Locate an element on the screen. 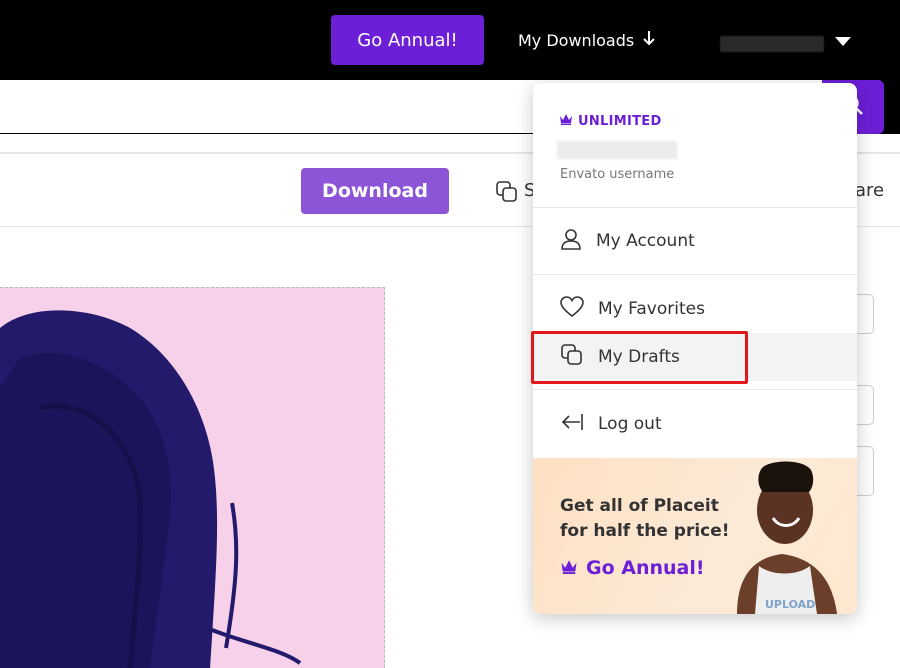  menu-item-label: My Account is located at coordinates (645, 241).